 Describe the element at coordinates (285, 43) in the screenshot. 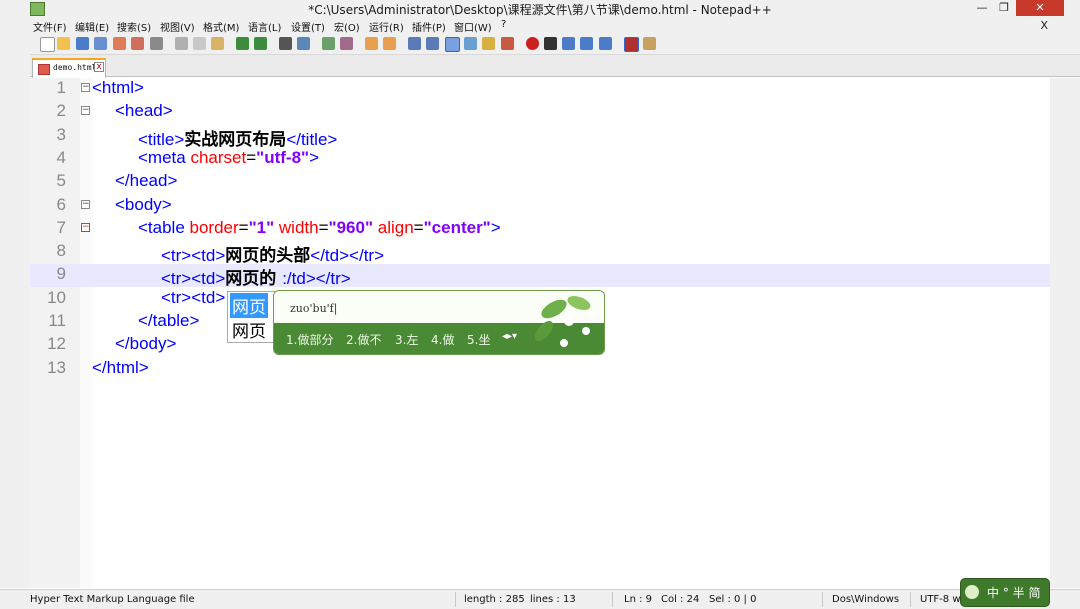

I see `find-icon` at that location.